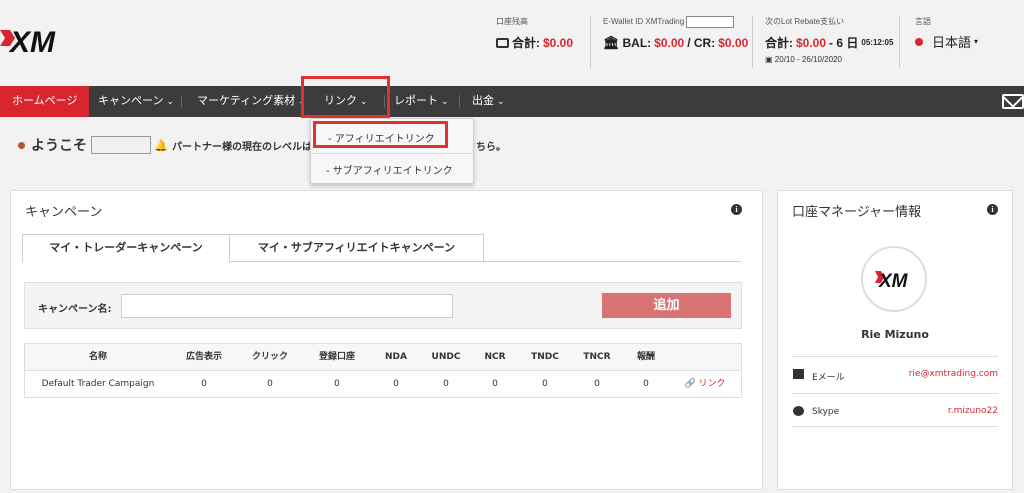 The image size is (1024, 493). What do you see at coordinates (389, 169) in the screenshot?
I see `dropdown-subaffiliate-link: - サブアフィリエイトリンク` at bounding box center [389, 169].